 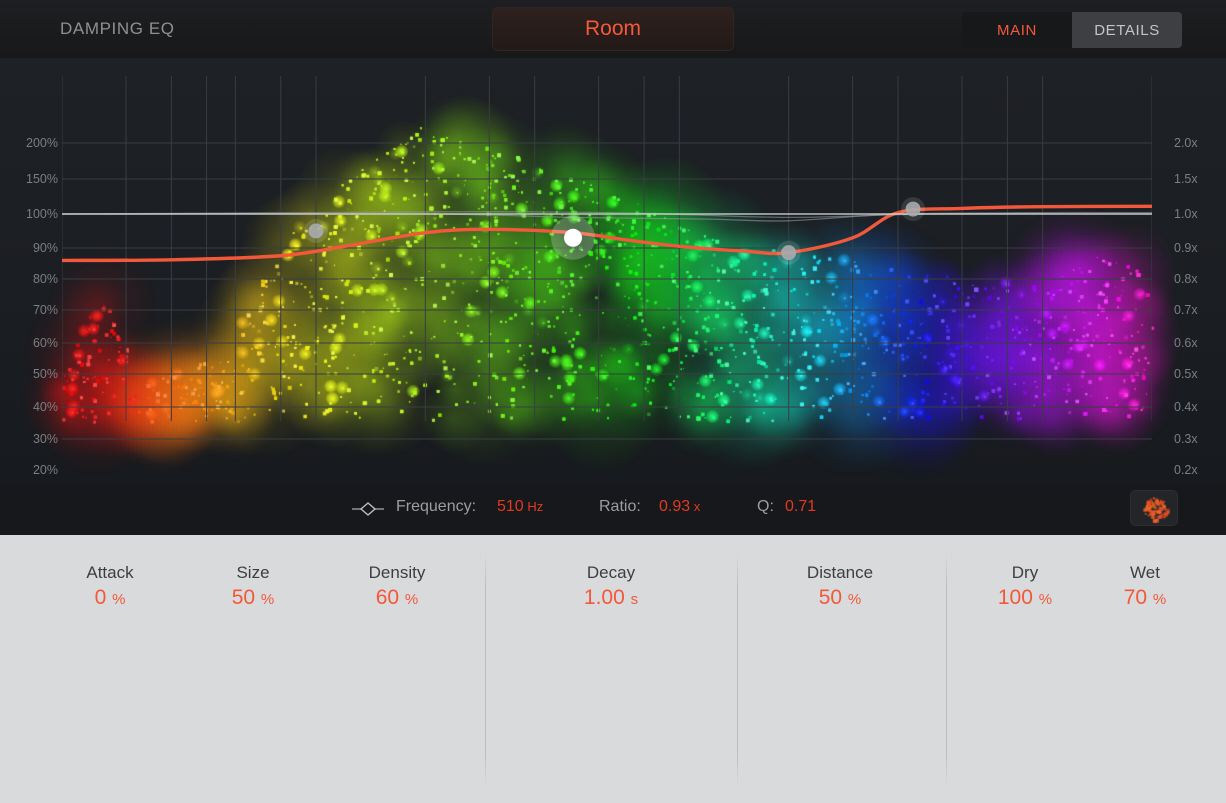 What do you see at coordinates (800, 507) in the screenshot?
I see `q-value: 0.71` at bounding box center [800, 507].